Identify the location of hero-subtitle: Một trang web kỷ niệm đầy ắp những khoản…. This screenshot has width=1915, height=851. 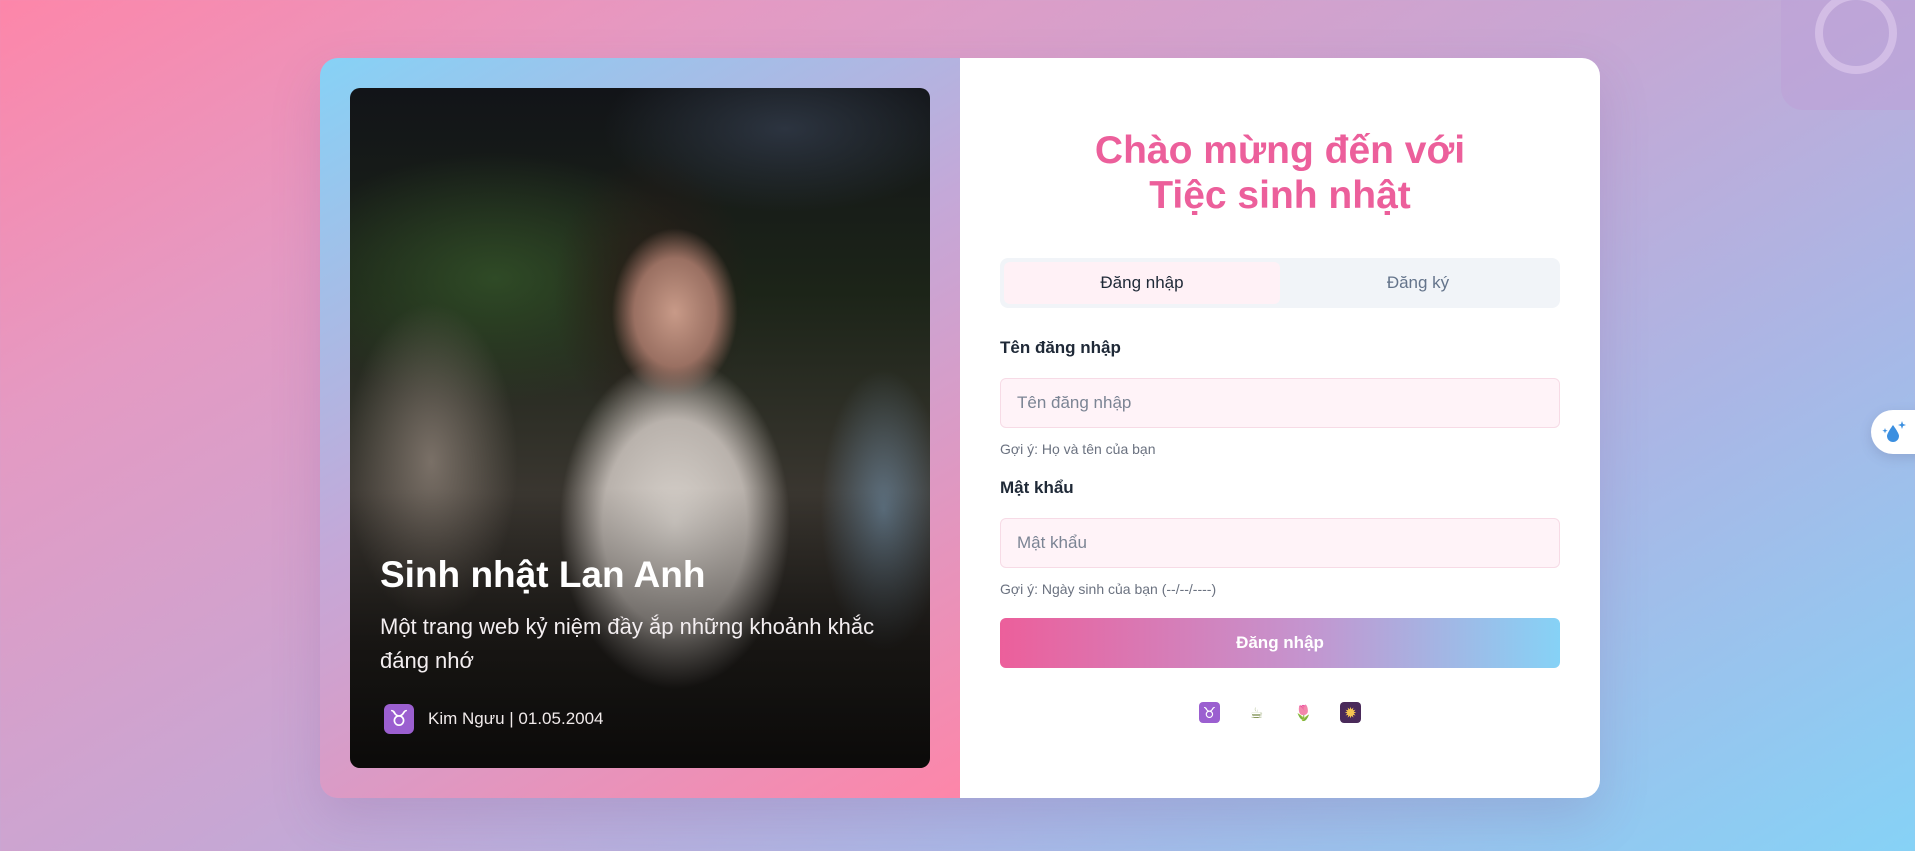
(627, 643).